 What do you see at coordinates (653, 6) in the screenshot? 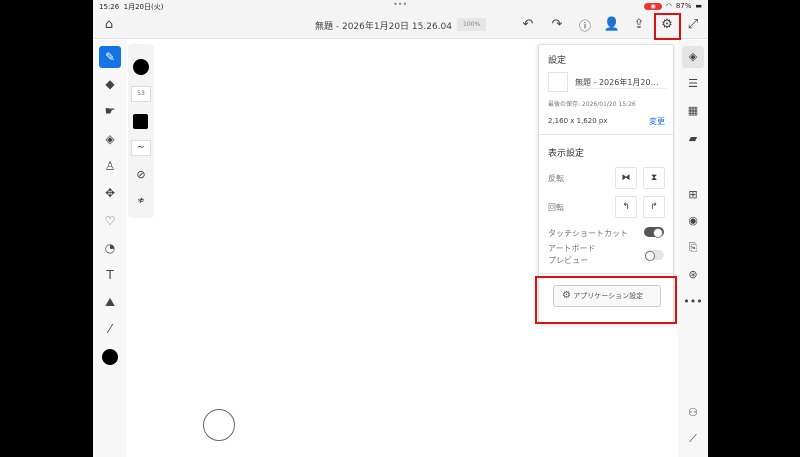
I see `recording-indicator-icon: ◉` at bounding box center [653, 6].